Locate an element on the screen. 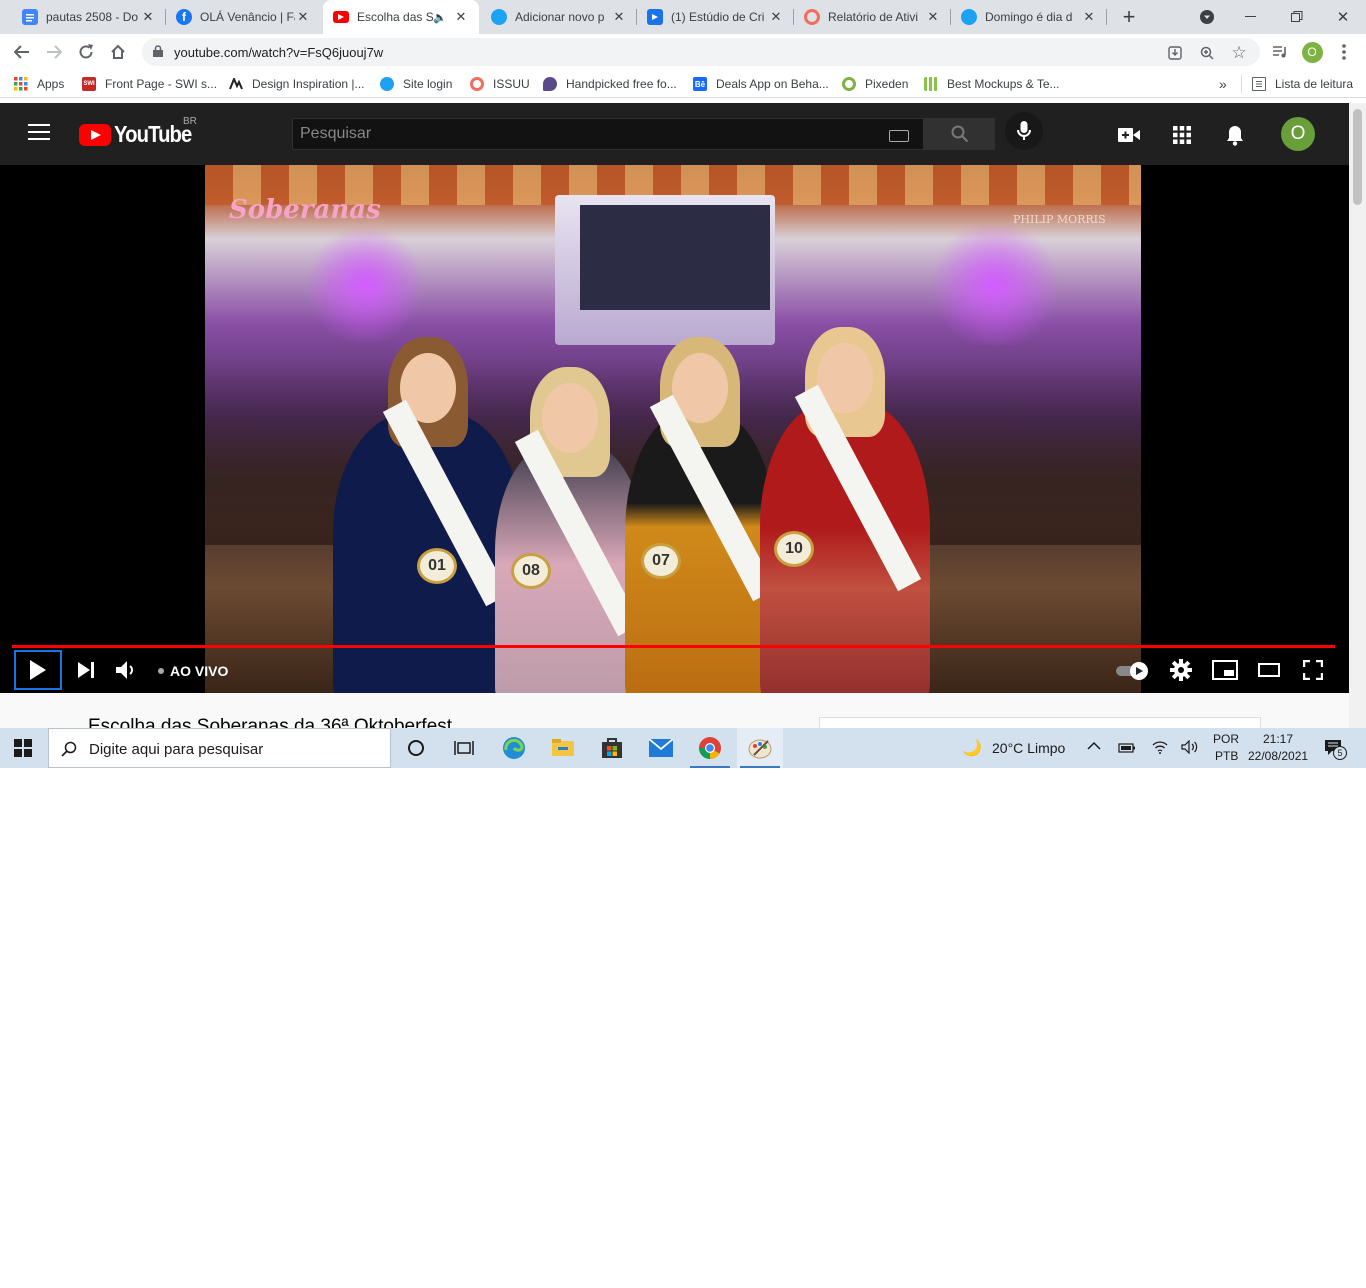 The height and width of the screenshot is (1288, 1366). tab-youtube-active: Escolha das S 🔈 ✕ is located at coordinates (401, 17).